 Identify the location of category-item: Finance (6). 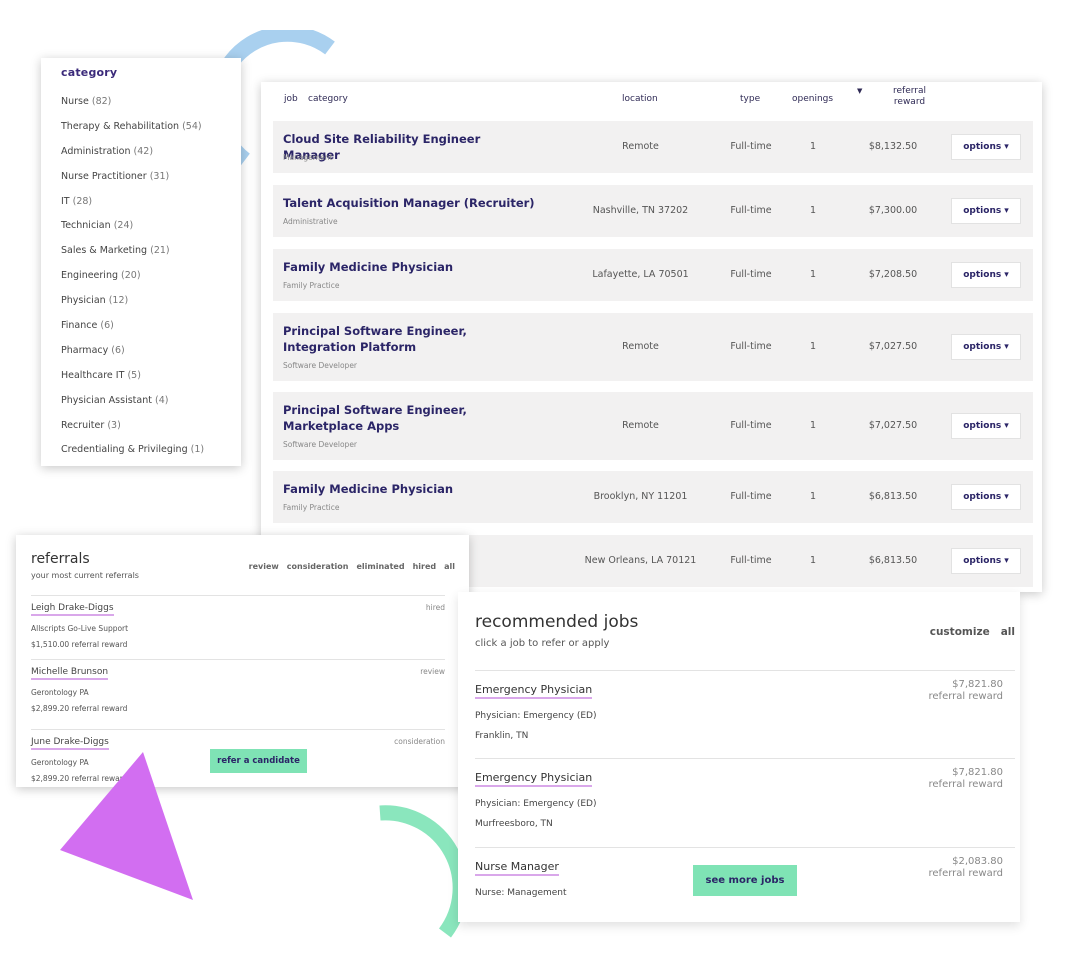
(151, 326).